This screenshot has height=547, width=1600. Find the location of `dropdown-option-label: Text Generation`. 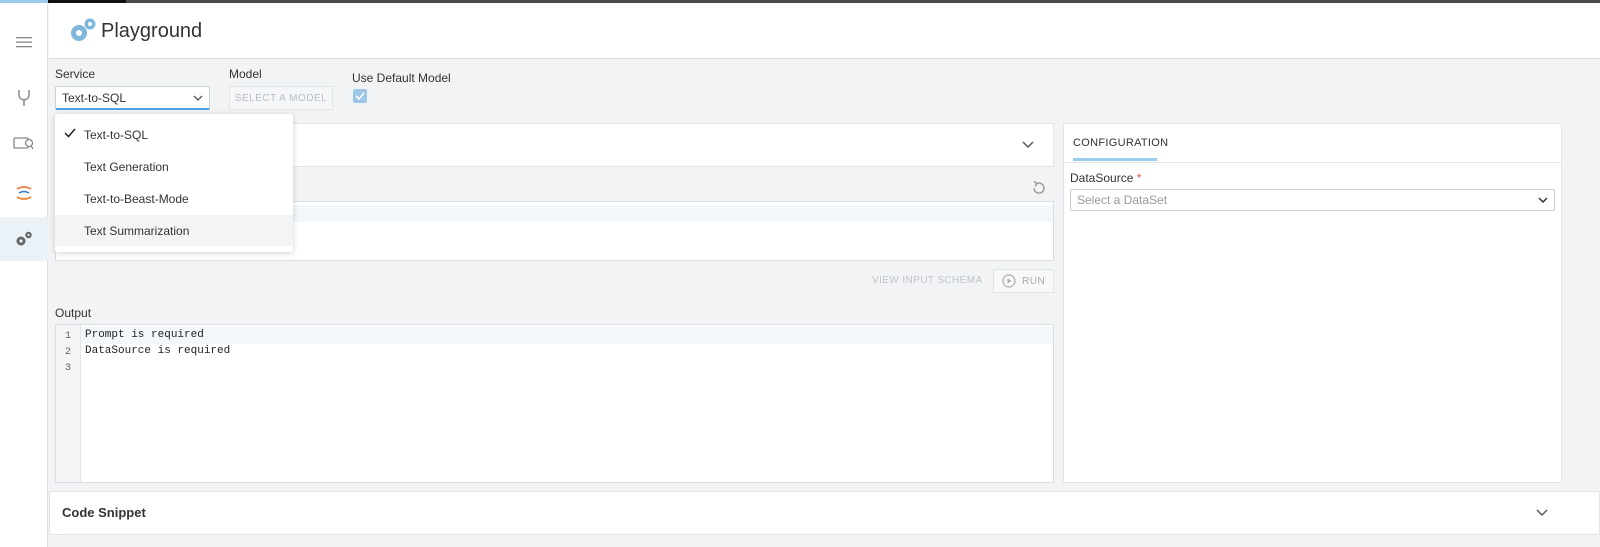

dropdown-option-label: Text Generation is located at coordinates (126, 166).